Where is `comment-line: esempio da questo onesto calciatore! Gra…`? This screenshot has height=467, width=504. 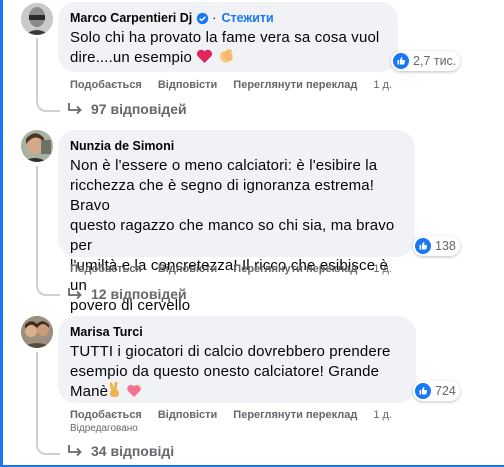
comment-line: esempio da questo onesto calciatore! Gra… is located at coordinates (225, 371).